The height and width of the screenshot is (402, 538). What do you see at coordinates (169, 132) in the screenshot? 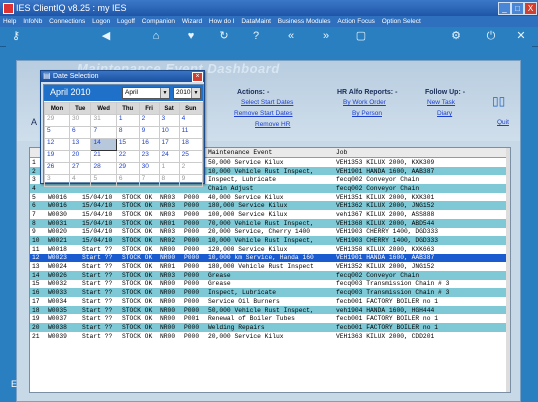
I see `calendar-day: 10` at bounding box center [169, 132].